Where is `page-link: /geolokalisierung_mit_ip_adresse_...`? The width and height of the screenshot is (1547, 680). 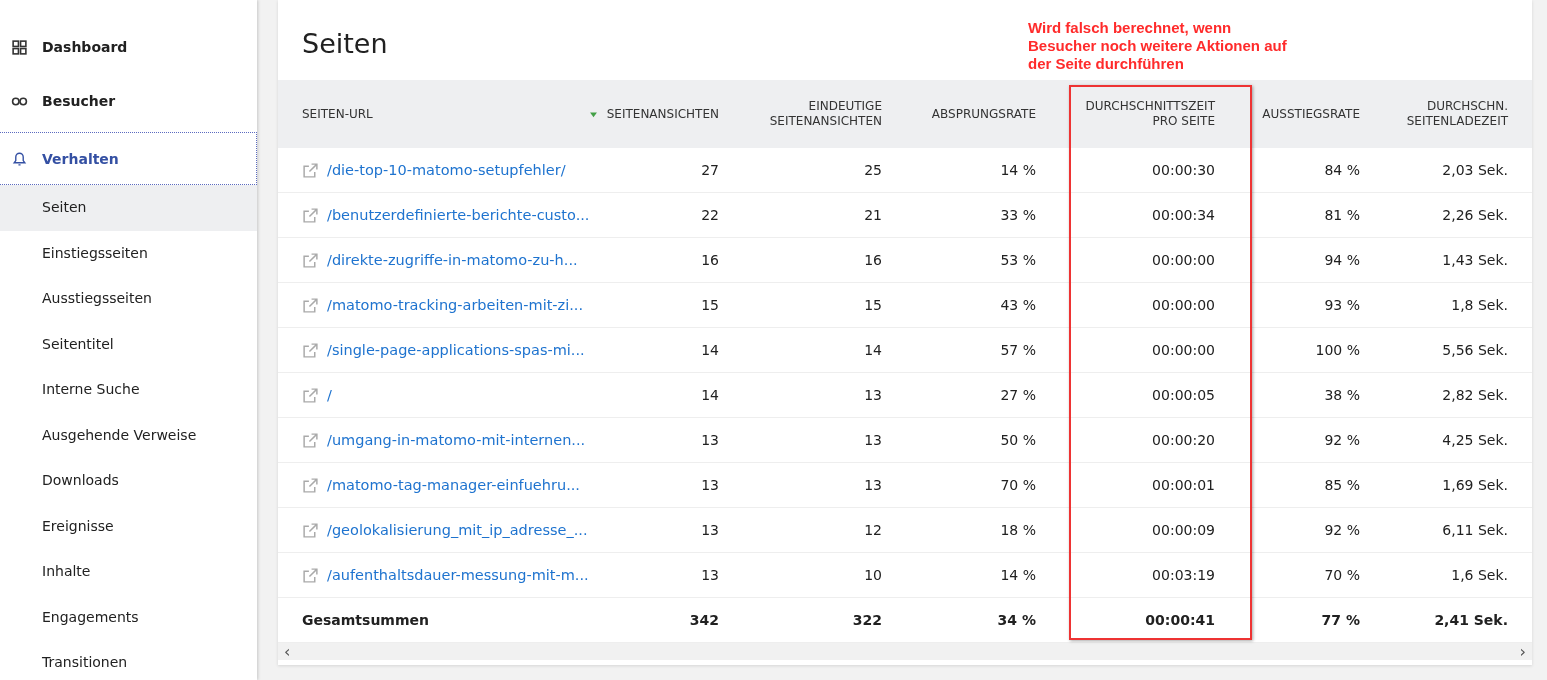
page-link: /geolokalisierung_mit_ip_adresse_... is located at coordinates (457, 530).